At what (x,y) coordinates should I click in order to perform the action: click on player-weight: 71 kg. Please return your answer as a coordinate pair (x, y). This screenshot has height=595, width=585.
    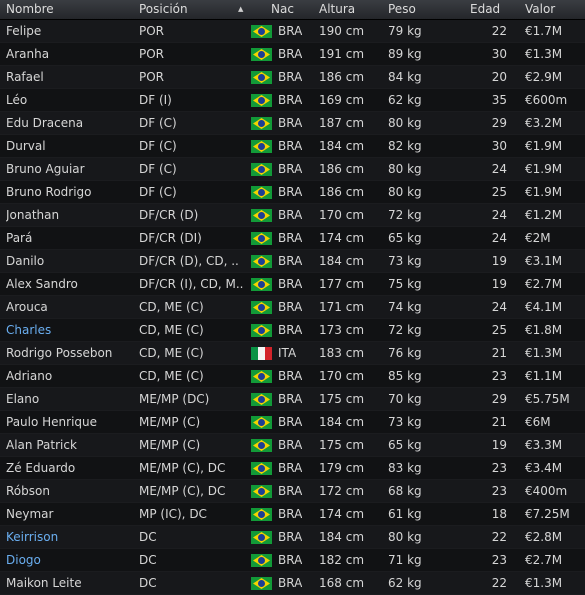
    Looking at the image, I should click on (405, 560).